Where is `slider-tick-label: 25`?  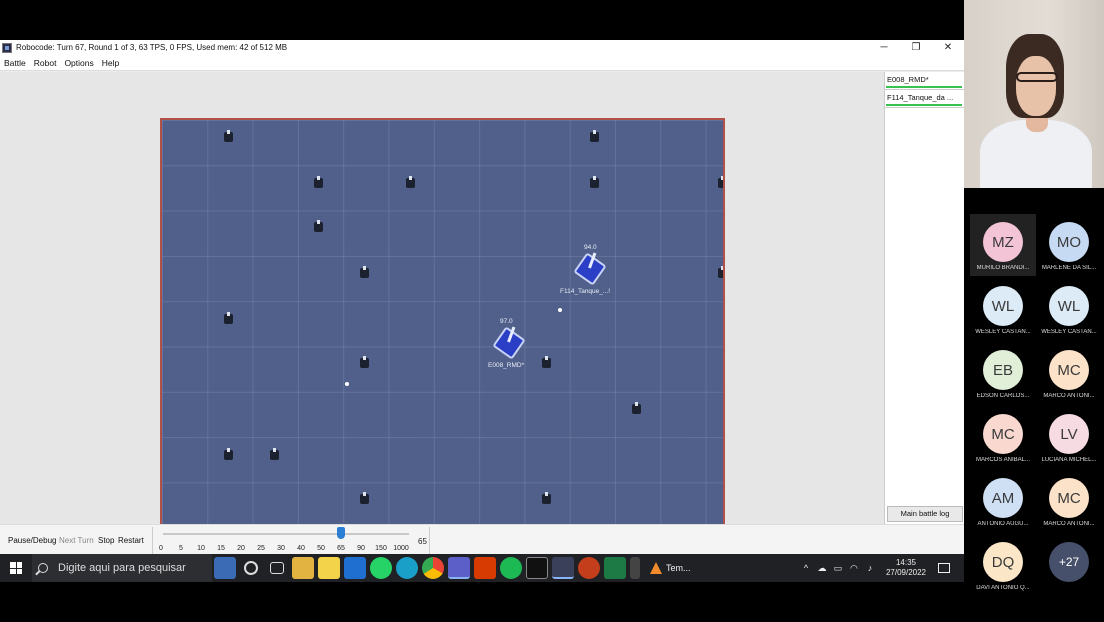
slider-tick-label: 25 is located at coordinates (261, 548).